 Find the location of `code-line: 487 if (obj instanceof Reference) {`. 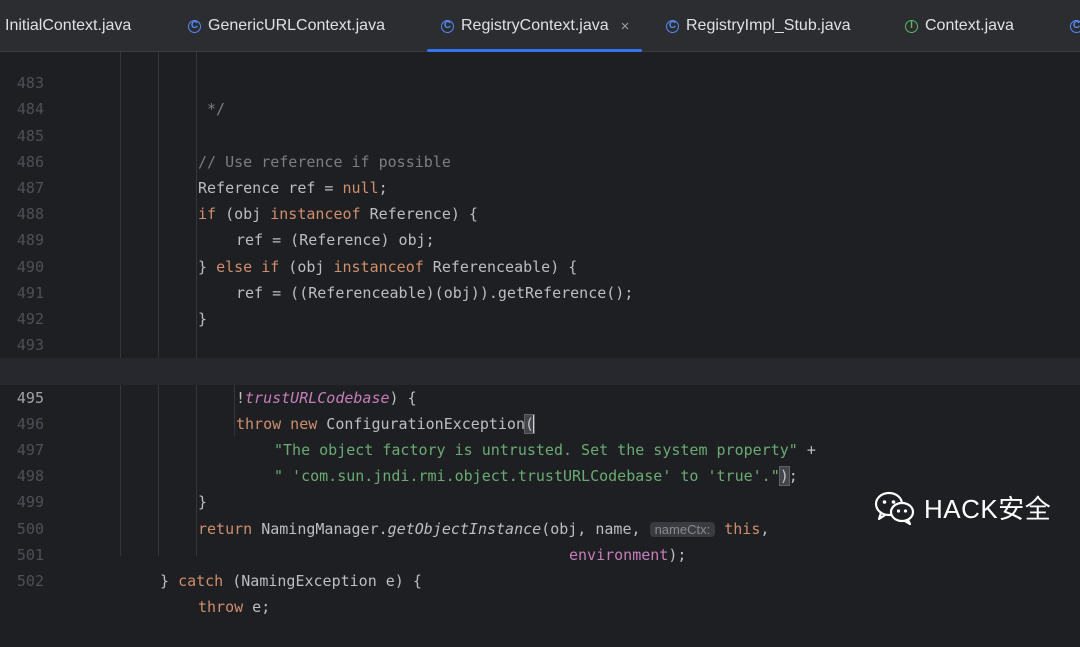

code-line: 487 if (obj instanceof Reference) { is located at coordinates (540, 186).